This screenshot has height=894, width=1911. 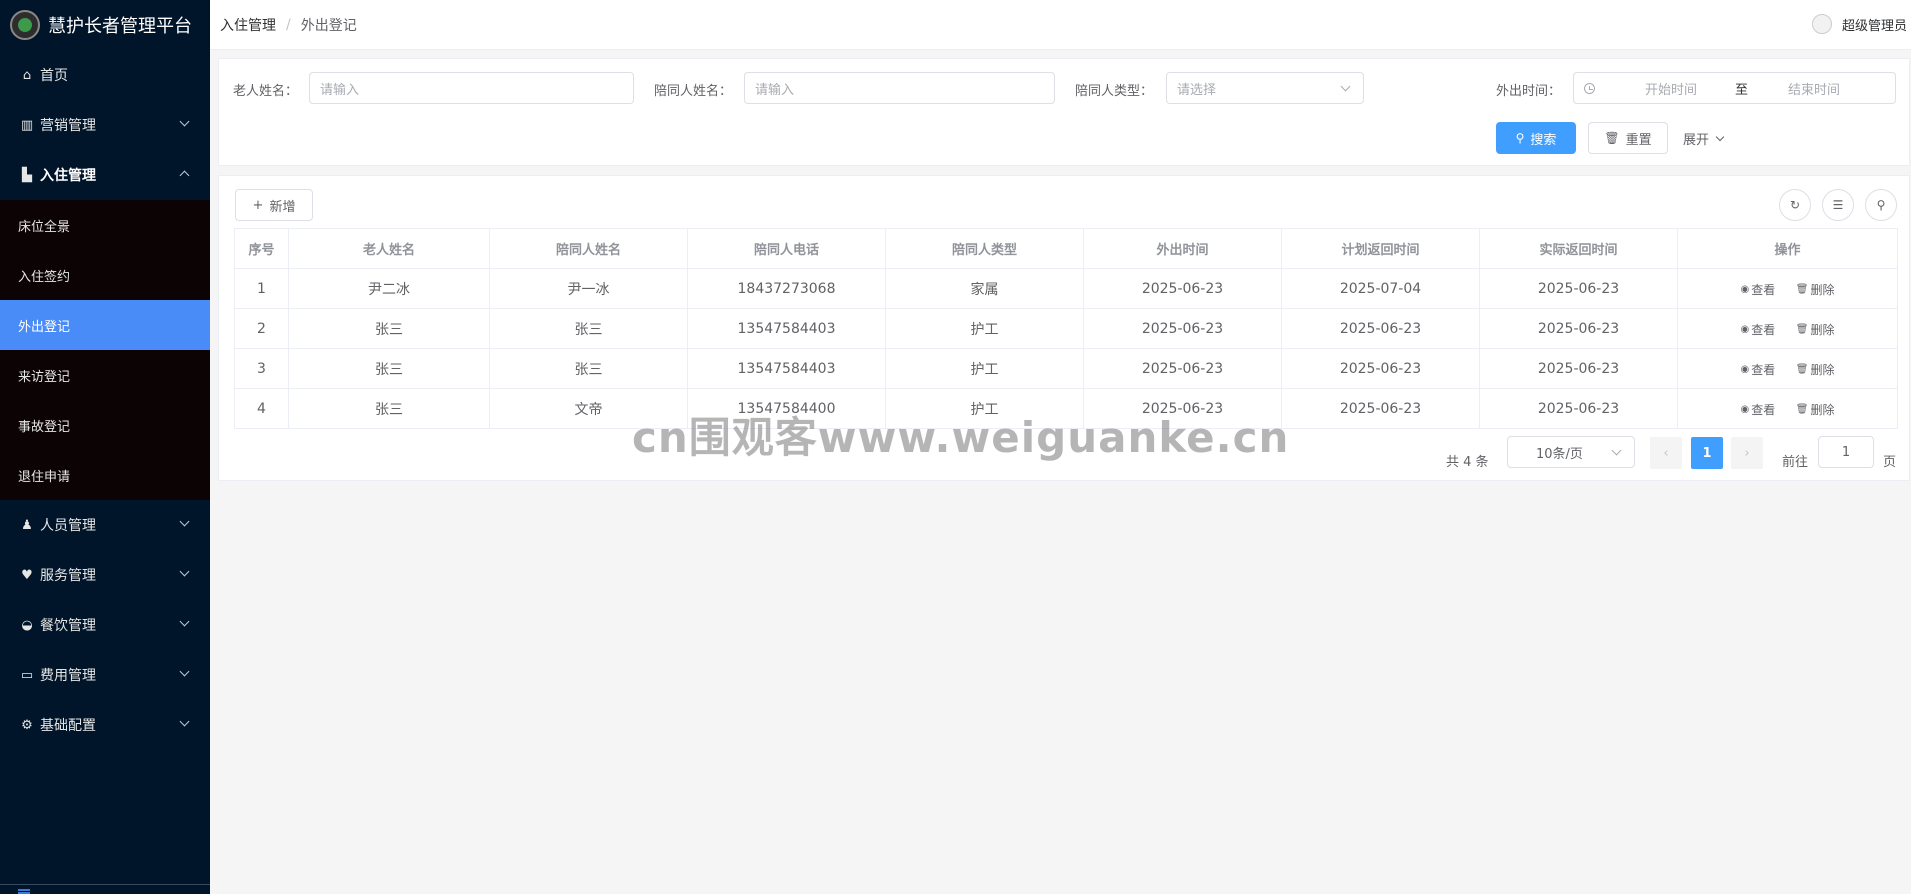 I want to click on sidebar-item-config: ⚙ 基础配置, so click(x=105, y=725).